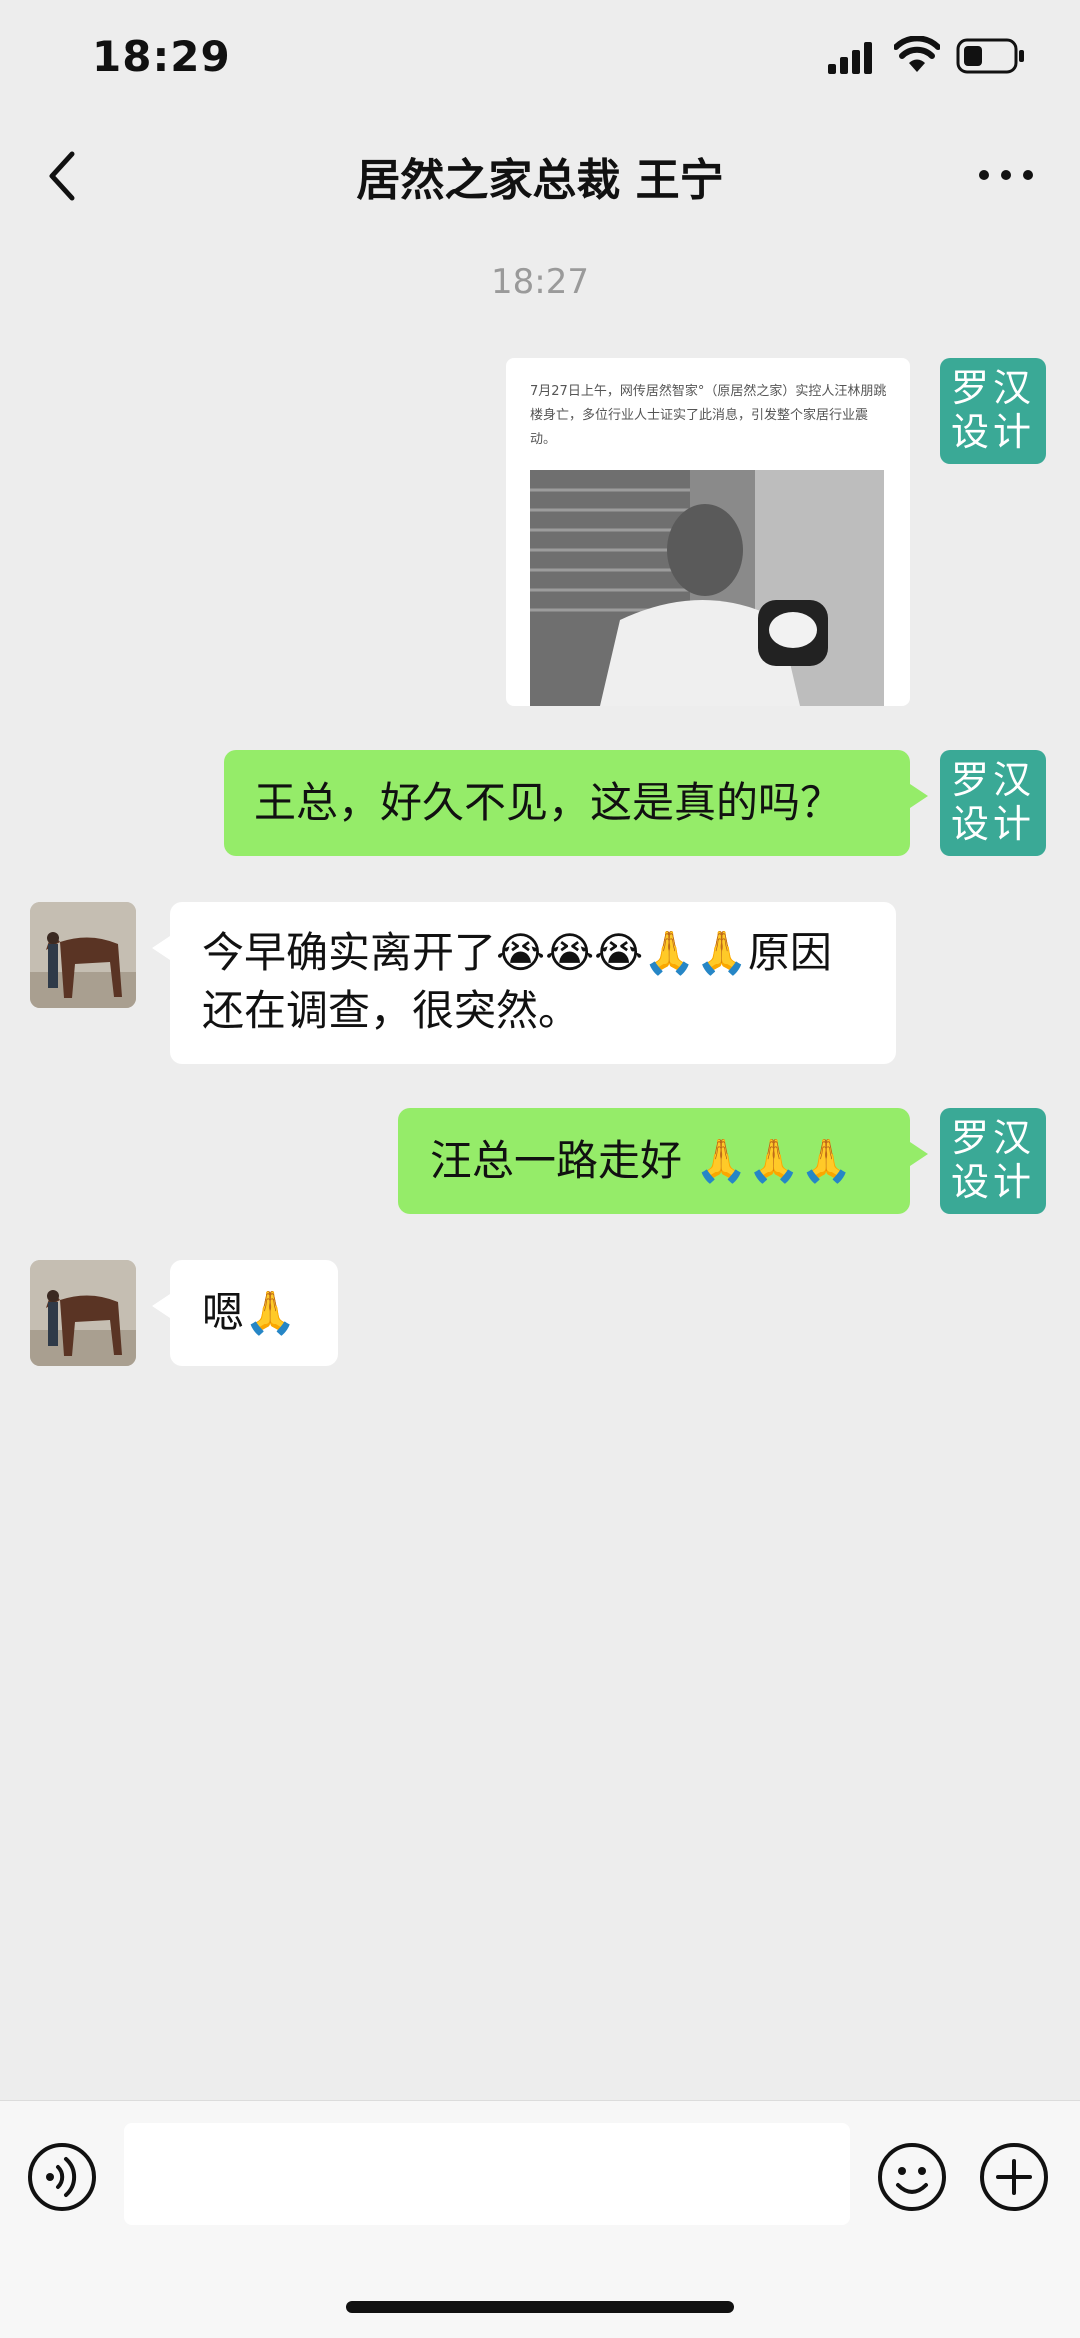  What do you see at coordinates (641, 1160) in the screenshot?
I see `message-text: 汪总一路走好 🙏🙏🙏` at bounding box center [641, 1160].